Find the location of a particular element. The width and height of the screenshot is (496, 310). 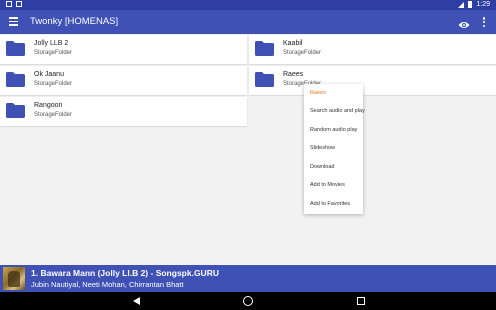

clock: 1:29 is located at coordinates (483, 4).